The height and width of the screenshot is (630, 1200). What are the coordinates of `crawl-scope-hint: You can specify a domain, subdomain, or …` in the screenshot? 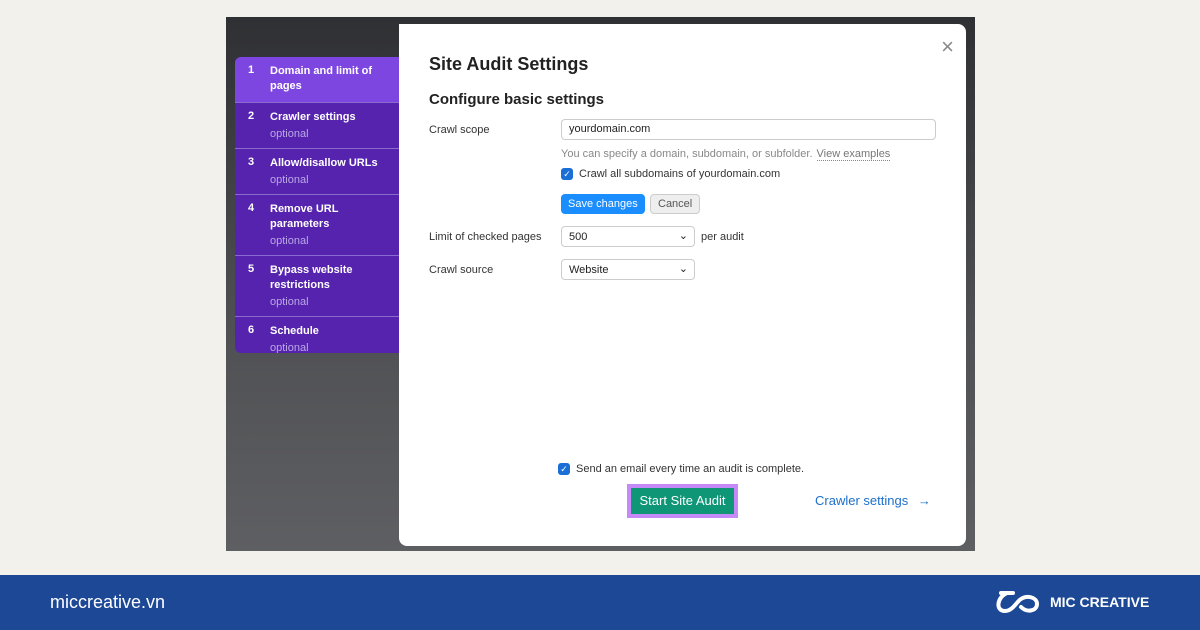 It's located at (726, 154).